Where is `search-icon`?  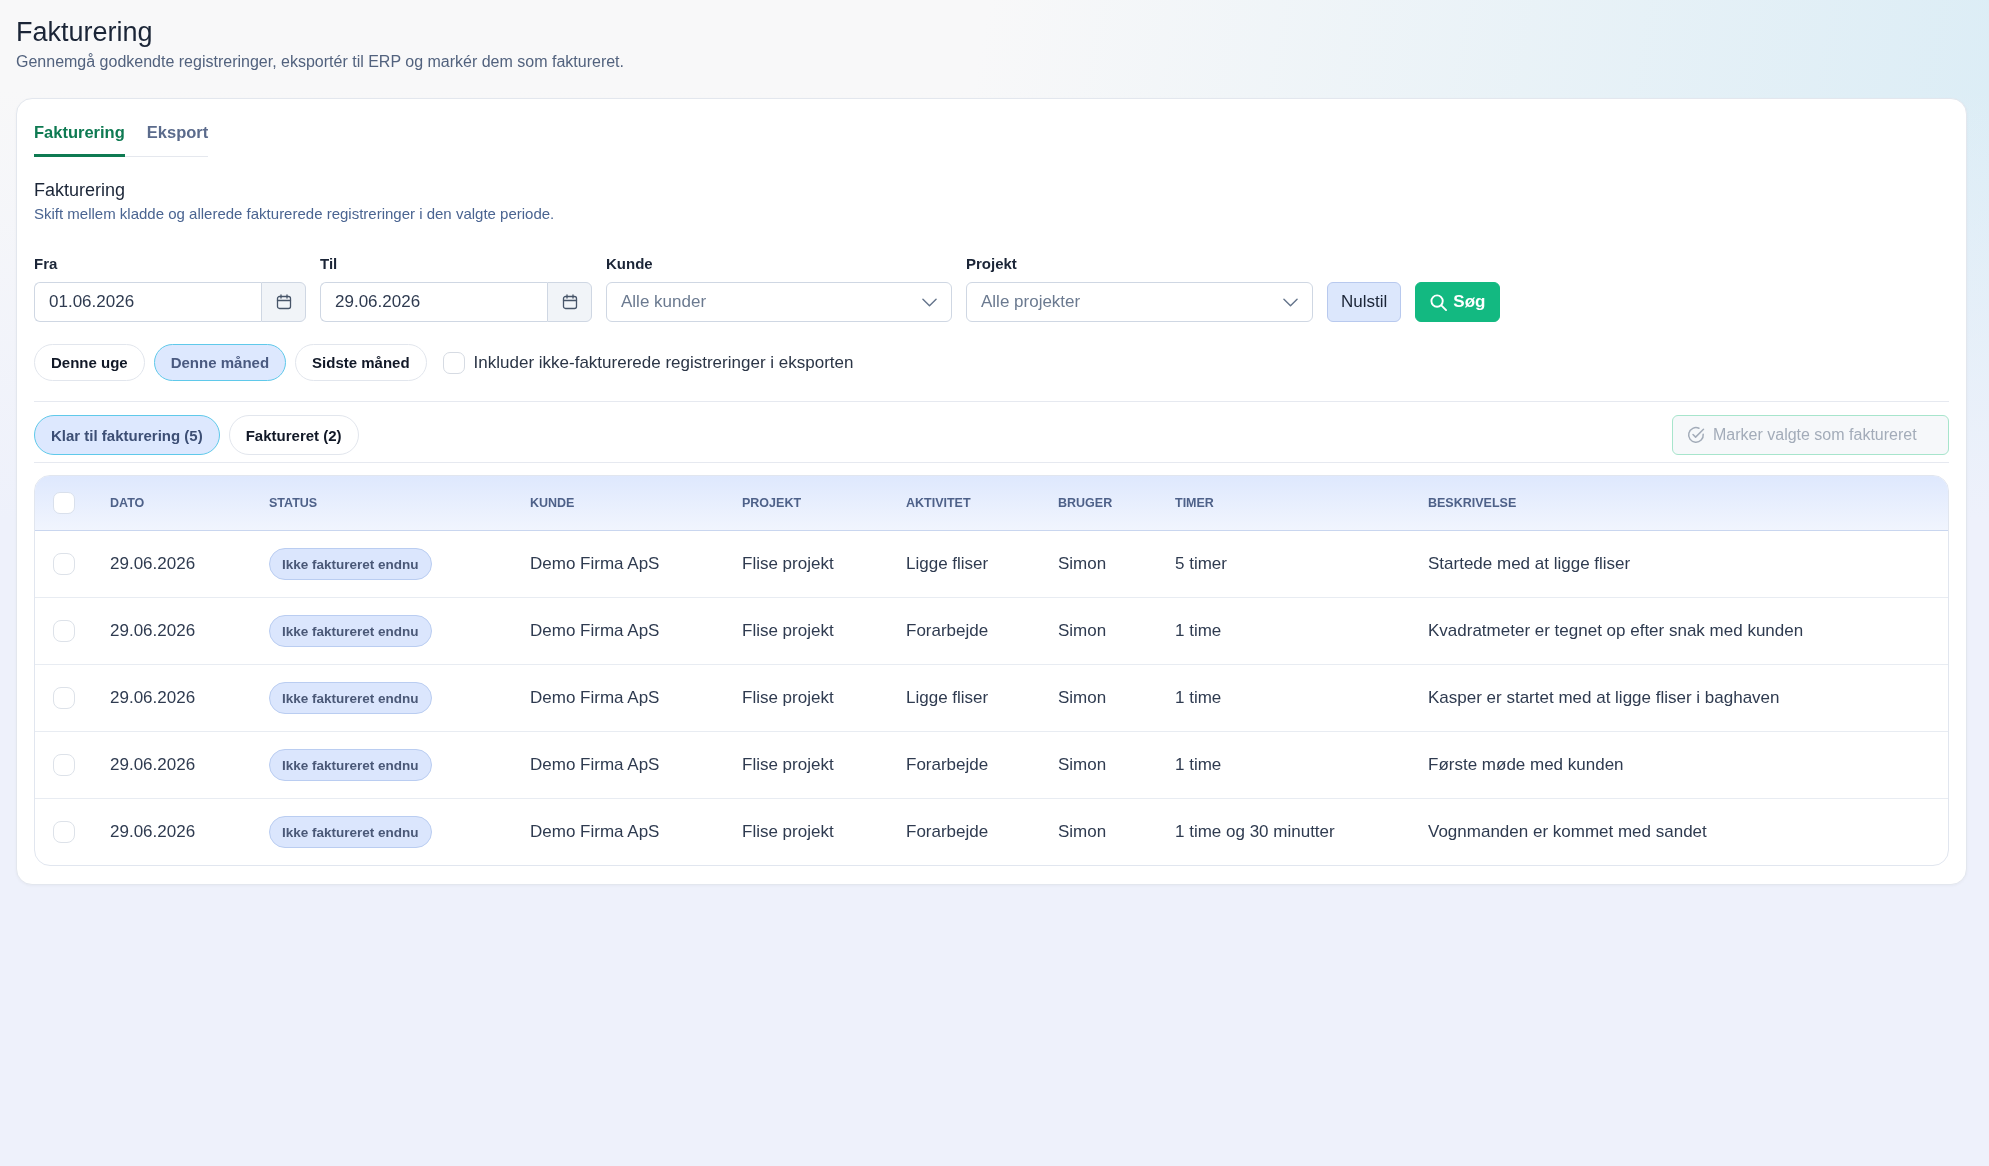 search-icon is located at coordinates (1439, 302).